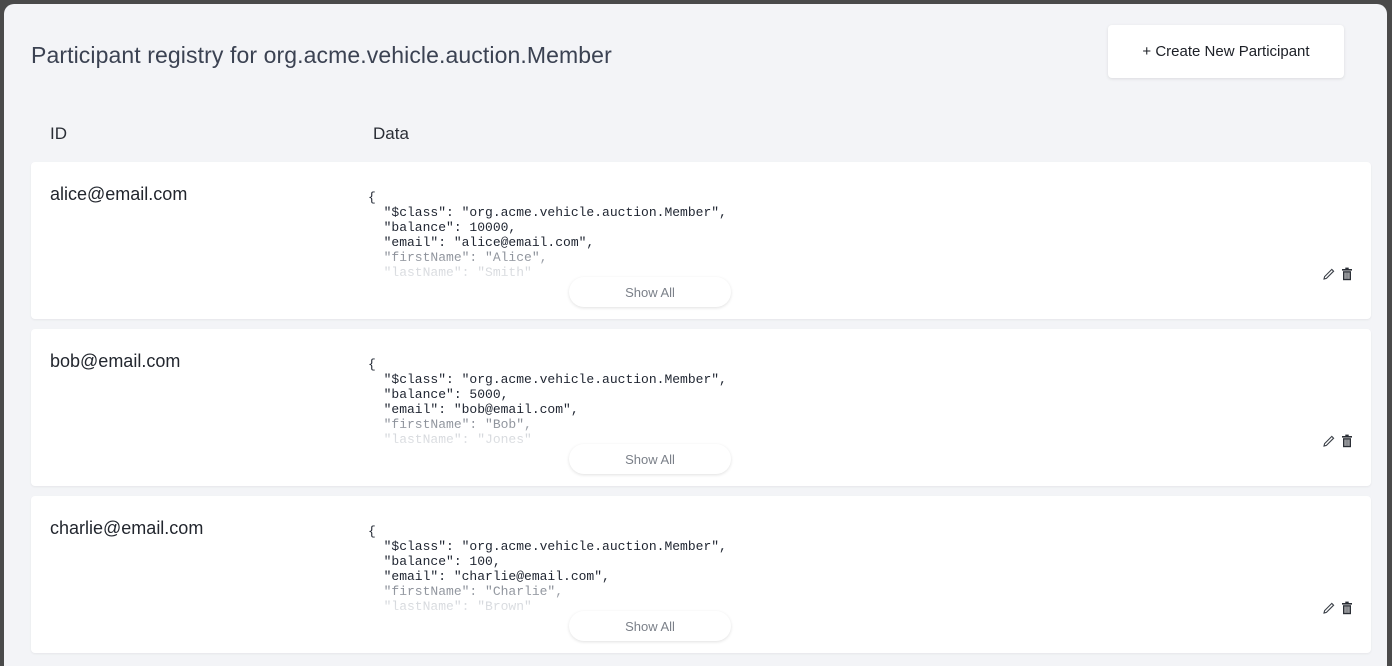  What do you see at coordinates (450, 606) in the screenshot?
I see `json-line: "lastName": "Brown"` at bounding box center [450, 606].